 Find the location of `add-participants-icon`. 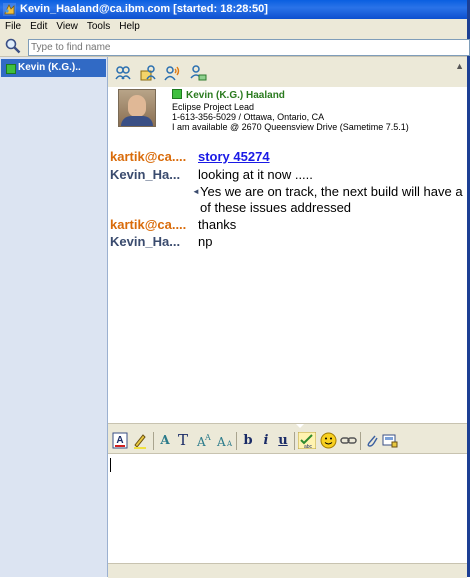

add-participants-icon is located at coordinates (123, 73).